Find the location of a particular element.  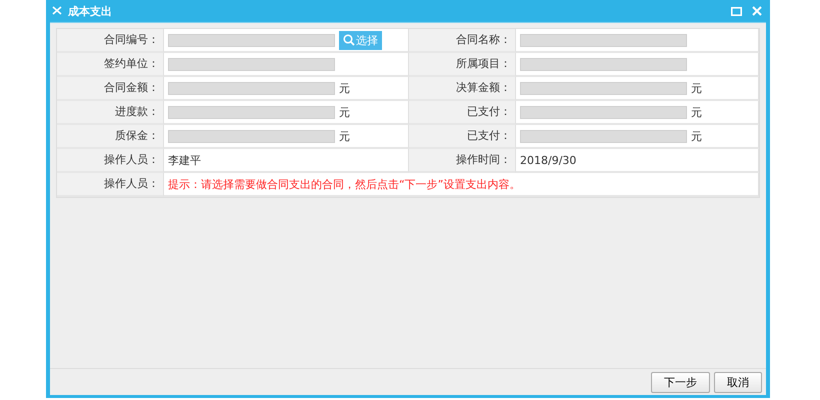

field-label: 签约单位： is located at coordinates (110, 65).